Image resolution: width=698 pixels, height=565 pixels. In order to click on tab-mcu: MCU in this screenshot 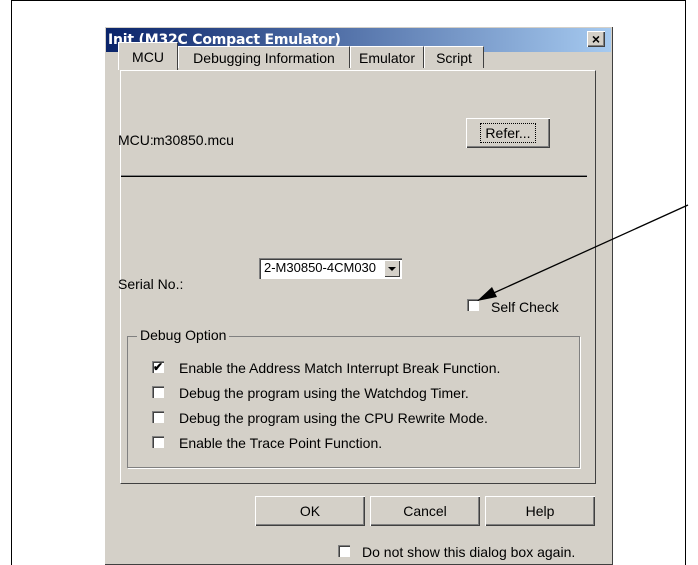, I will do `click(148, 56)`.